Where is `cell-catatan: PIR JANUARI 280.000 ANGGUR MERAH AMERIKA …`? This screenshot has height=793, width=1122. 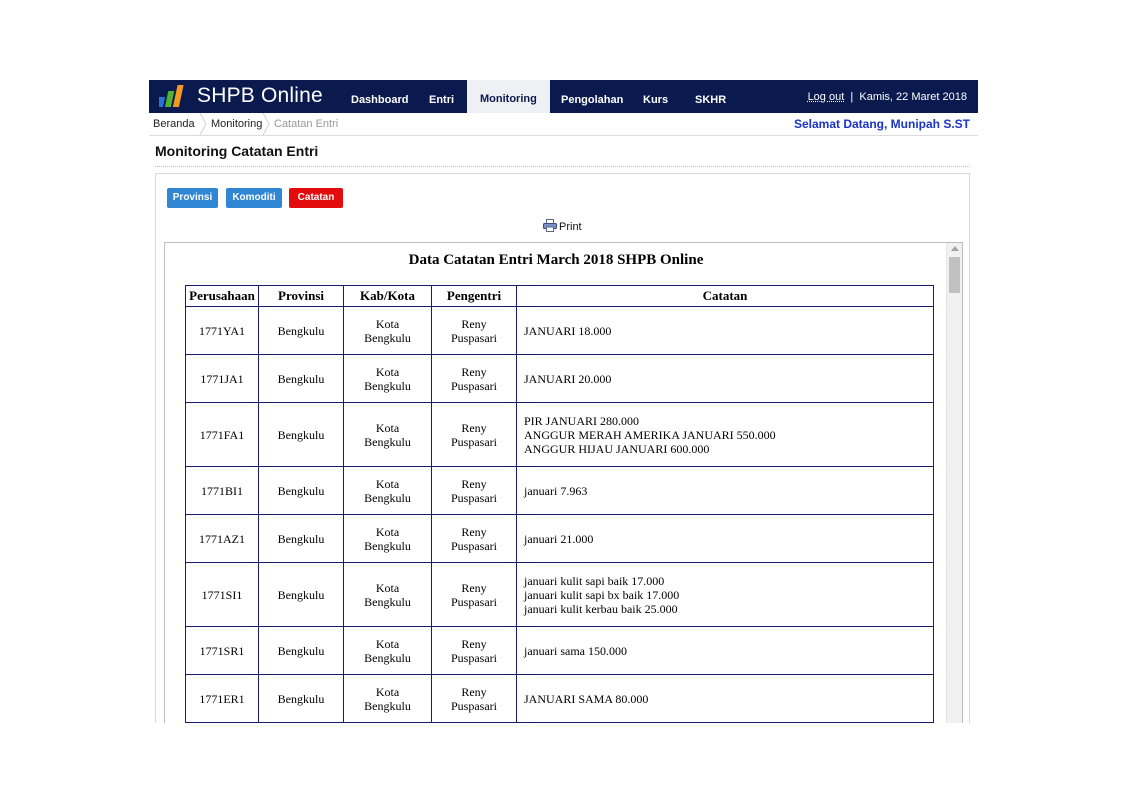
cell-catatan: PIR JANUARI 280.000 ANGGUR MERAH AMERIKA … is located at coordinates (725, 434).